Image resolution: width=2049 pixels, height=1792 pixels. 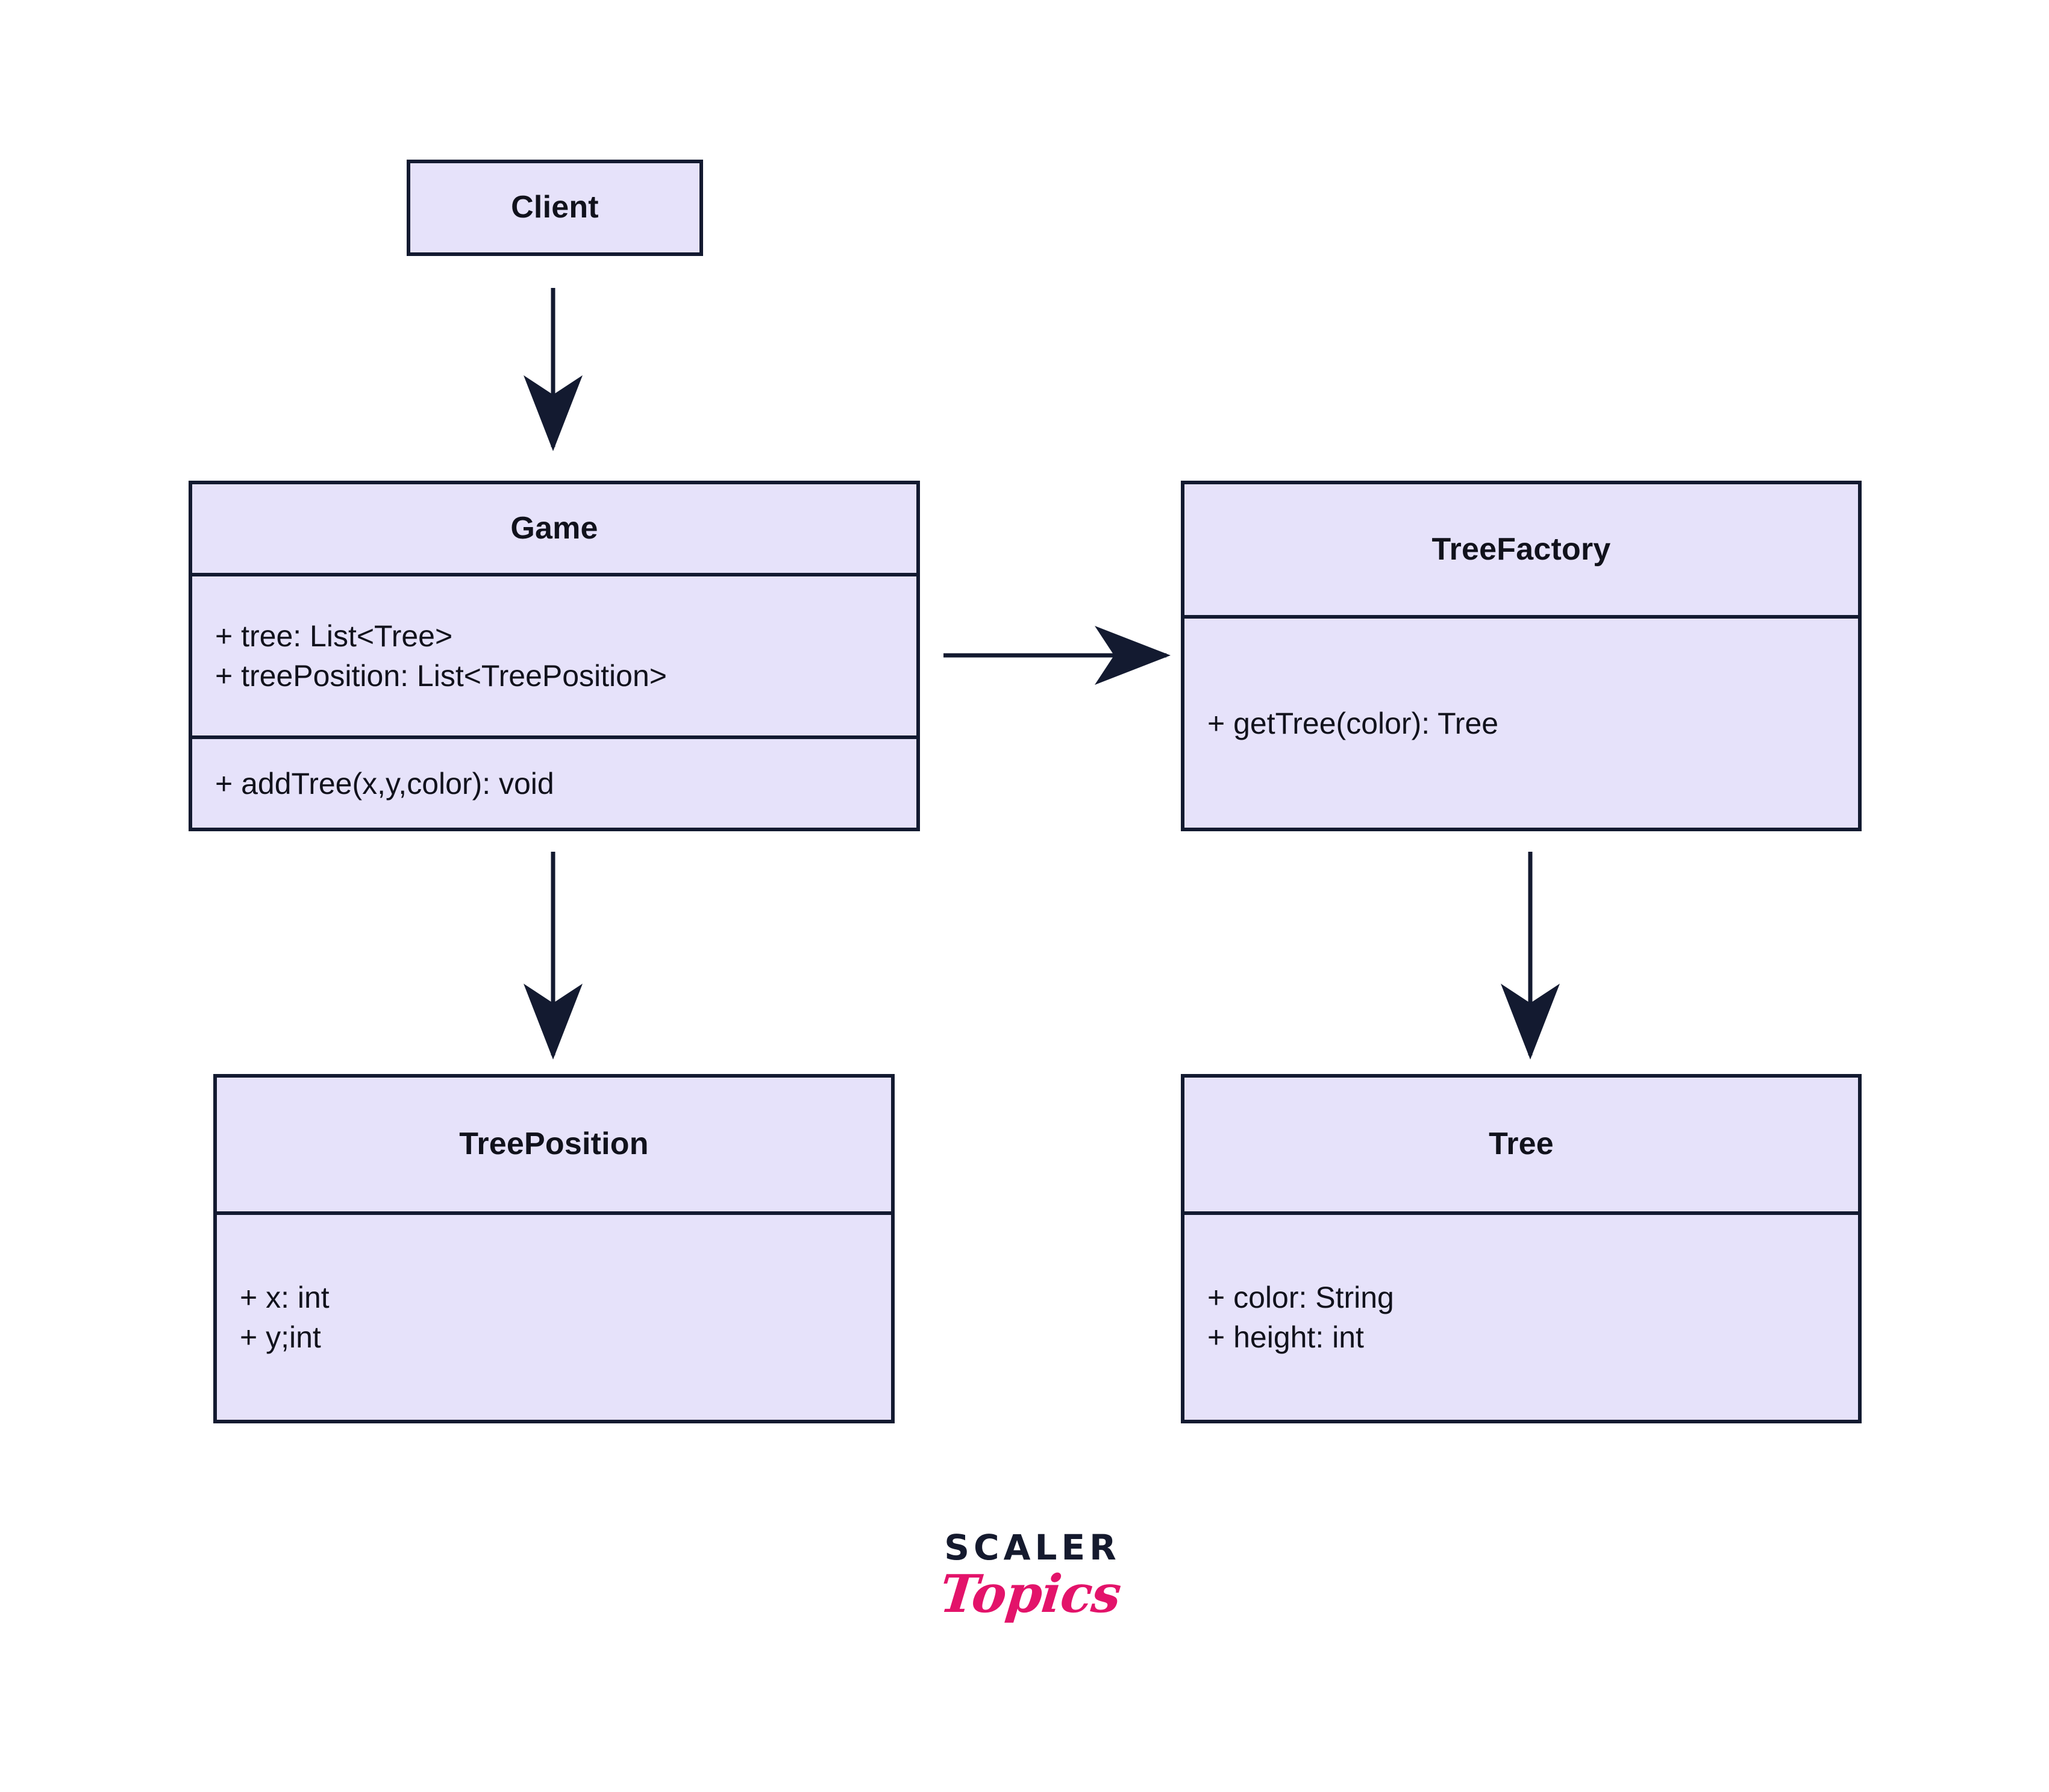 I want to click on method-row: + getTree(color): Tree, so click(x=1353, y=723).